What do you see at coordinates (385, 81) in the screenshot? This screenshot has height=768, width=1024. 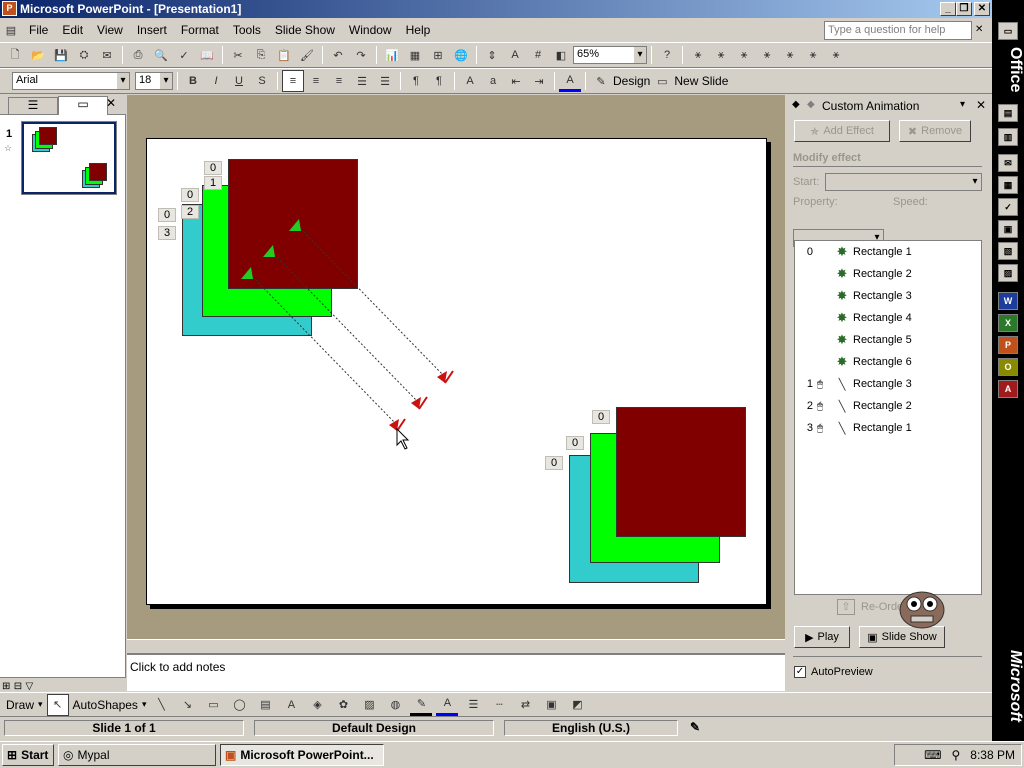 I see `bullets-icon: ☰` at bounding box center [385, 81].